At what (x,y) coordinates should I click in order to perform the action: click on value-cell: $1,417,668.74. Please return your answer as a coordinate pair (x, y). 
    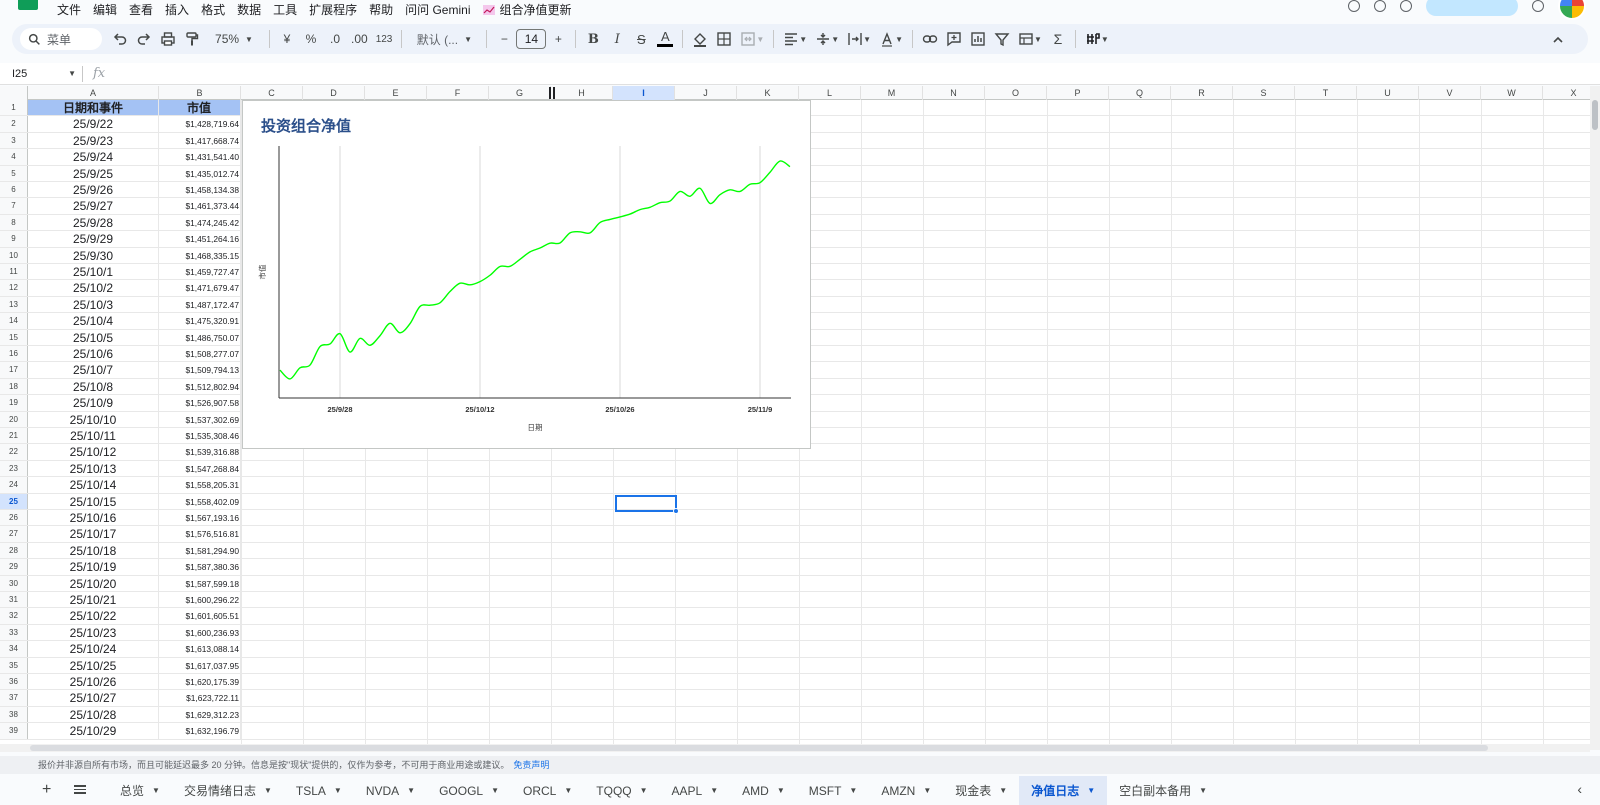
    Looking at the image, I should click on (200, 140).